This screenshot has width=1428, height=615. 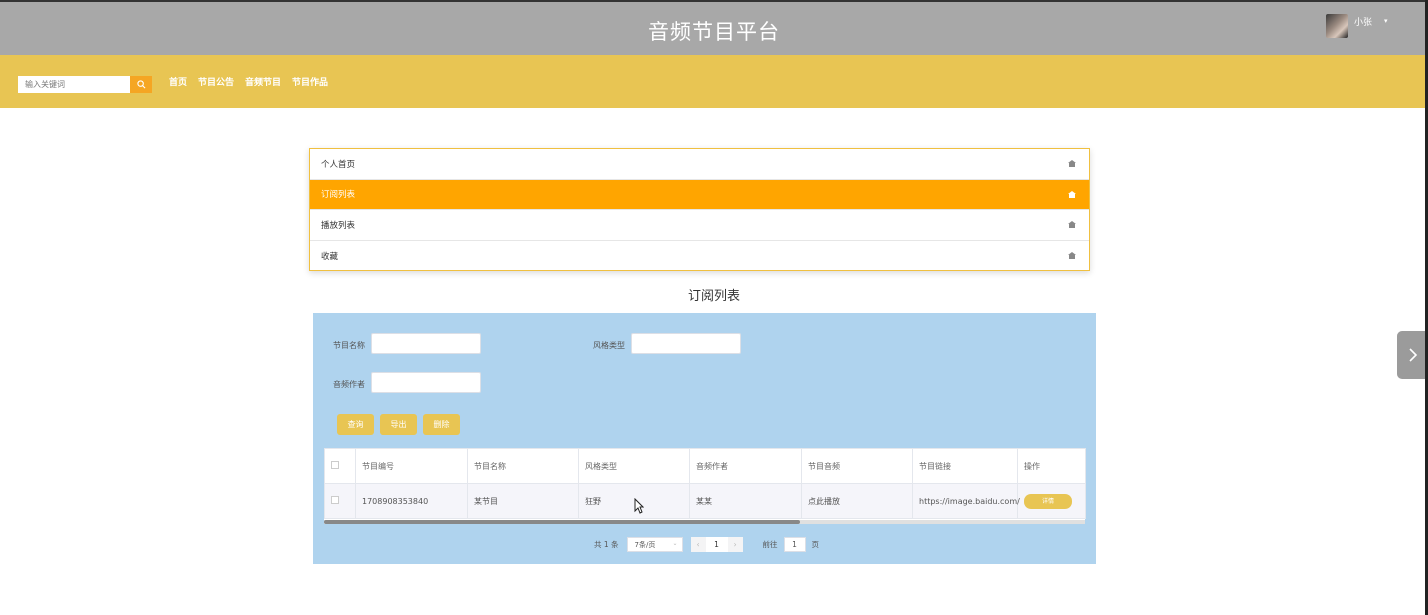 I want to click on pagination: 共 1 条 7条/页 ⌄ ‹ 1 › 前往 1 页, so click(x=706, y=544).